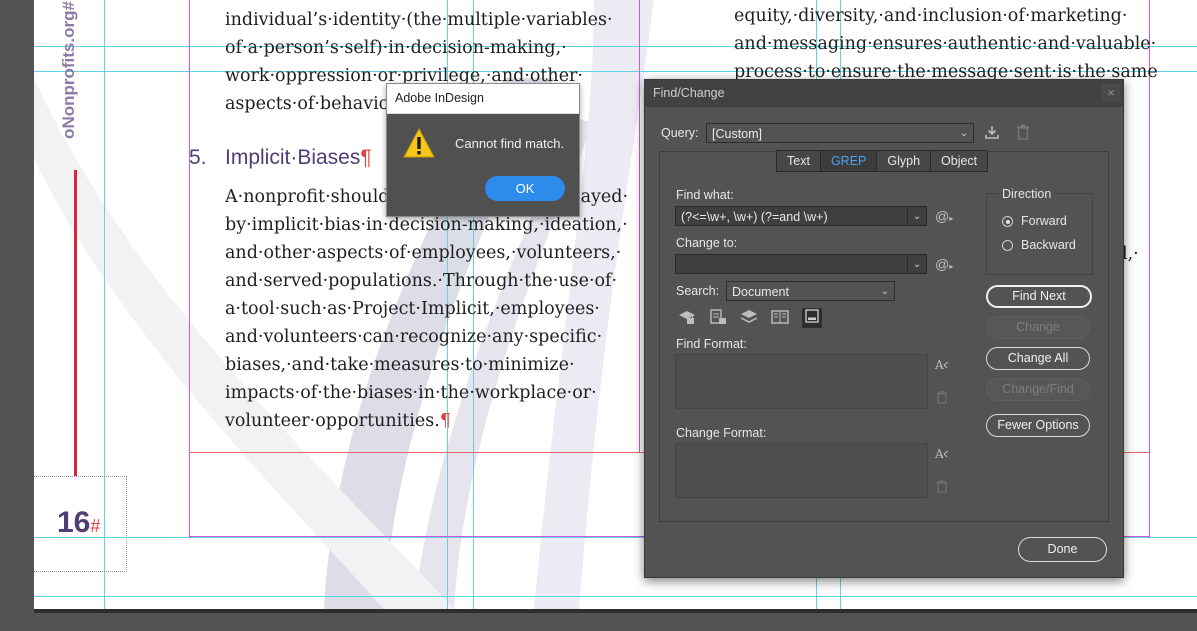 The height and width of the screenshot is (631, 1197). I want to click on find-what-value: (?<=\w+, \w+) (?=and \w+), so click(754, 217).